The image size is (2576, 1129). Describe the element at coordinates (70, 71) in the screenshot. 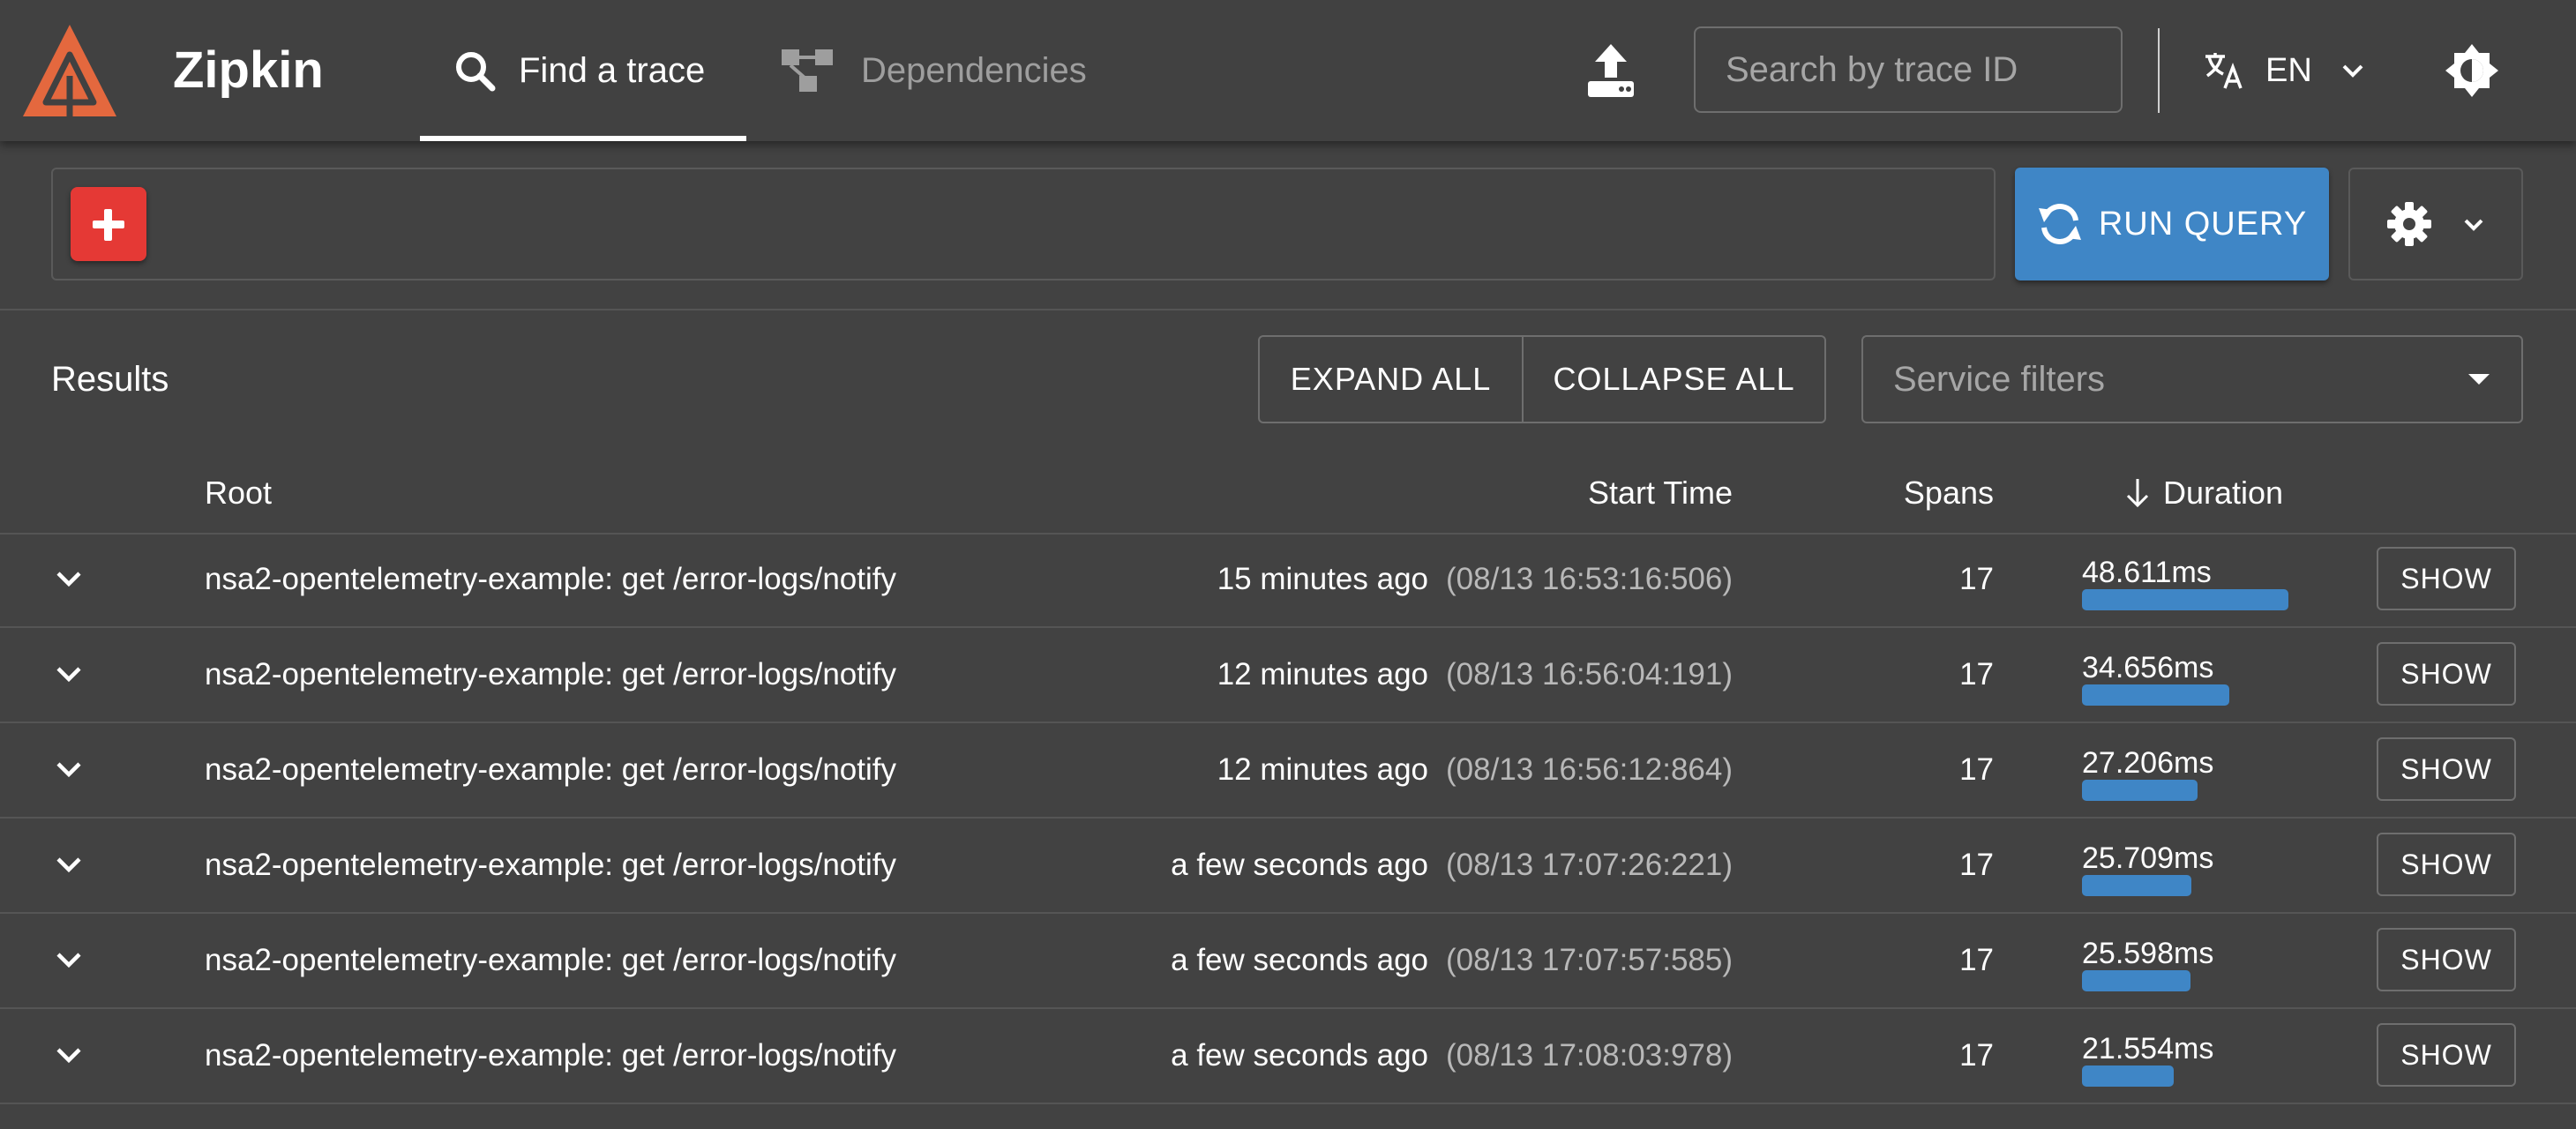

I see `zipkin-logo-icon` at that location.